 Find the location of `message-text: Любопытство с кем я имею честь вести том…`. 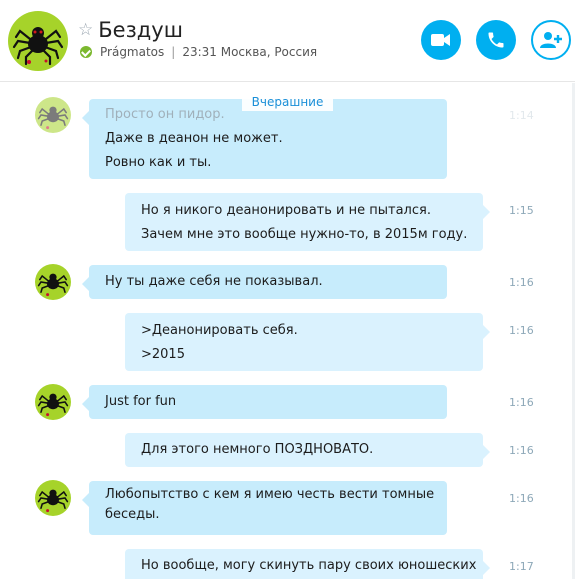

message-text: Любопытство с кем я имею честь вести том… is located at coordinates (270, 494).